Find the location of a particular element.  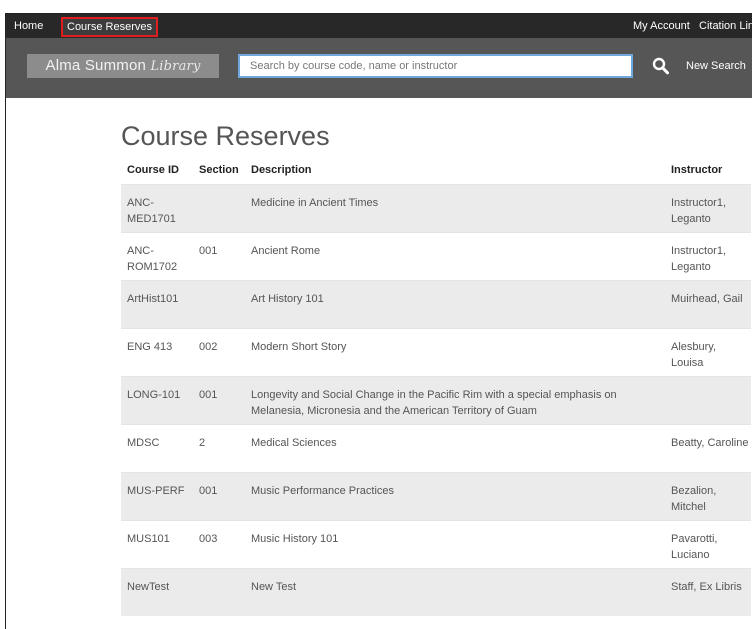

cell-instructor: Bezalion, Mitchel is located at coordinates (708, 496).